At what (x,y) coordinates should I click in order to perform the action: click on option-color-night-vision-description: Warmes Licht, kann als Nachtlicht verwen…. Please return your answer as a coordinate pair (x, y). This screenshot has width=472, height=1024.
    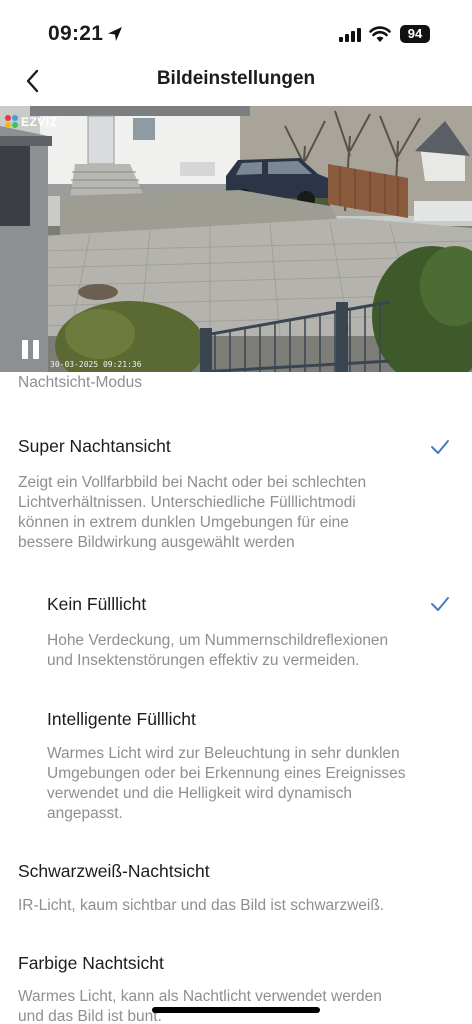
    Looking at the image, I should click on (200, 1005).